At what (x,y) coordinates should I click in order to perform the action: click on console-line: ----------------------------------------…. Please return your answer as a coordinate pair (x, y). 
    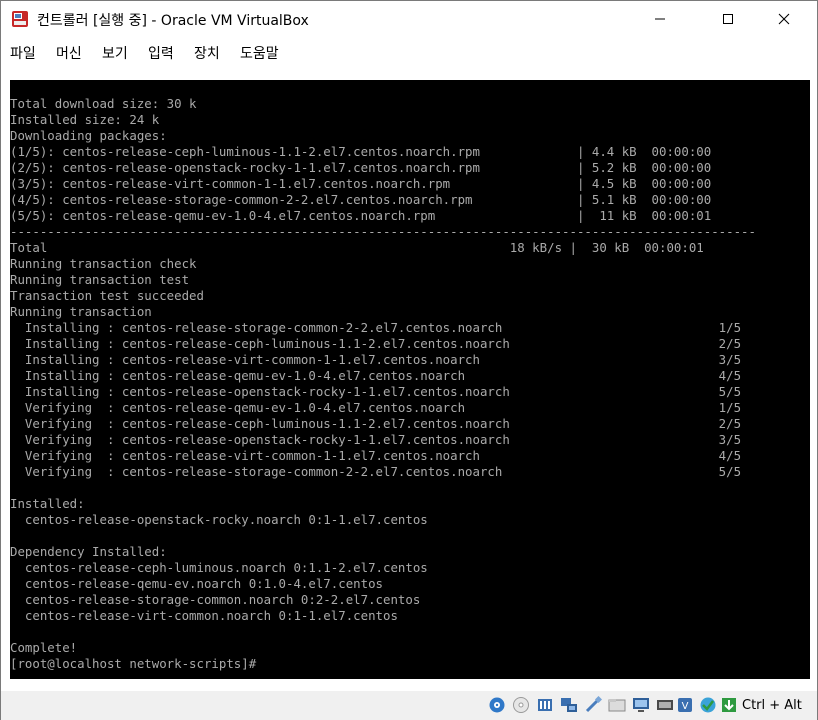
    Looking at the image, I should click on (383, 231).